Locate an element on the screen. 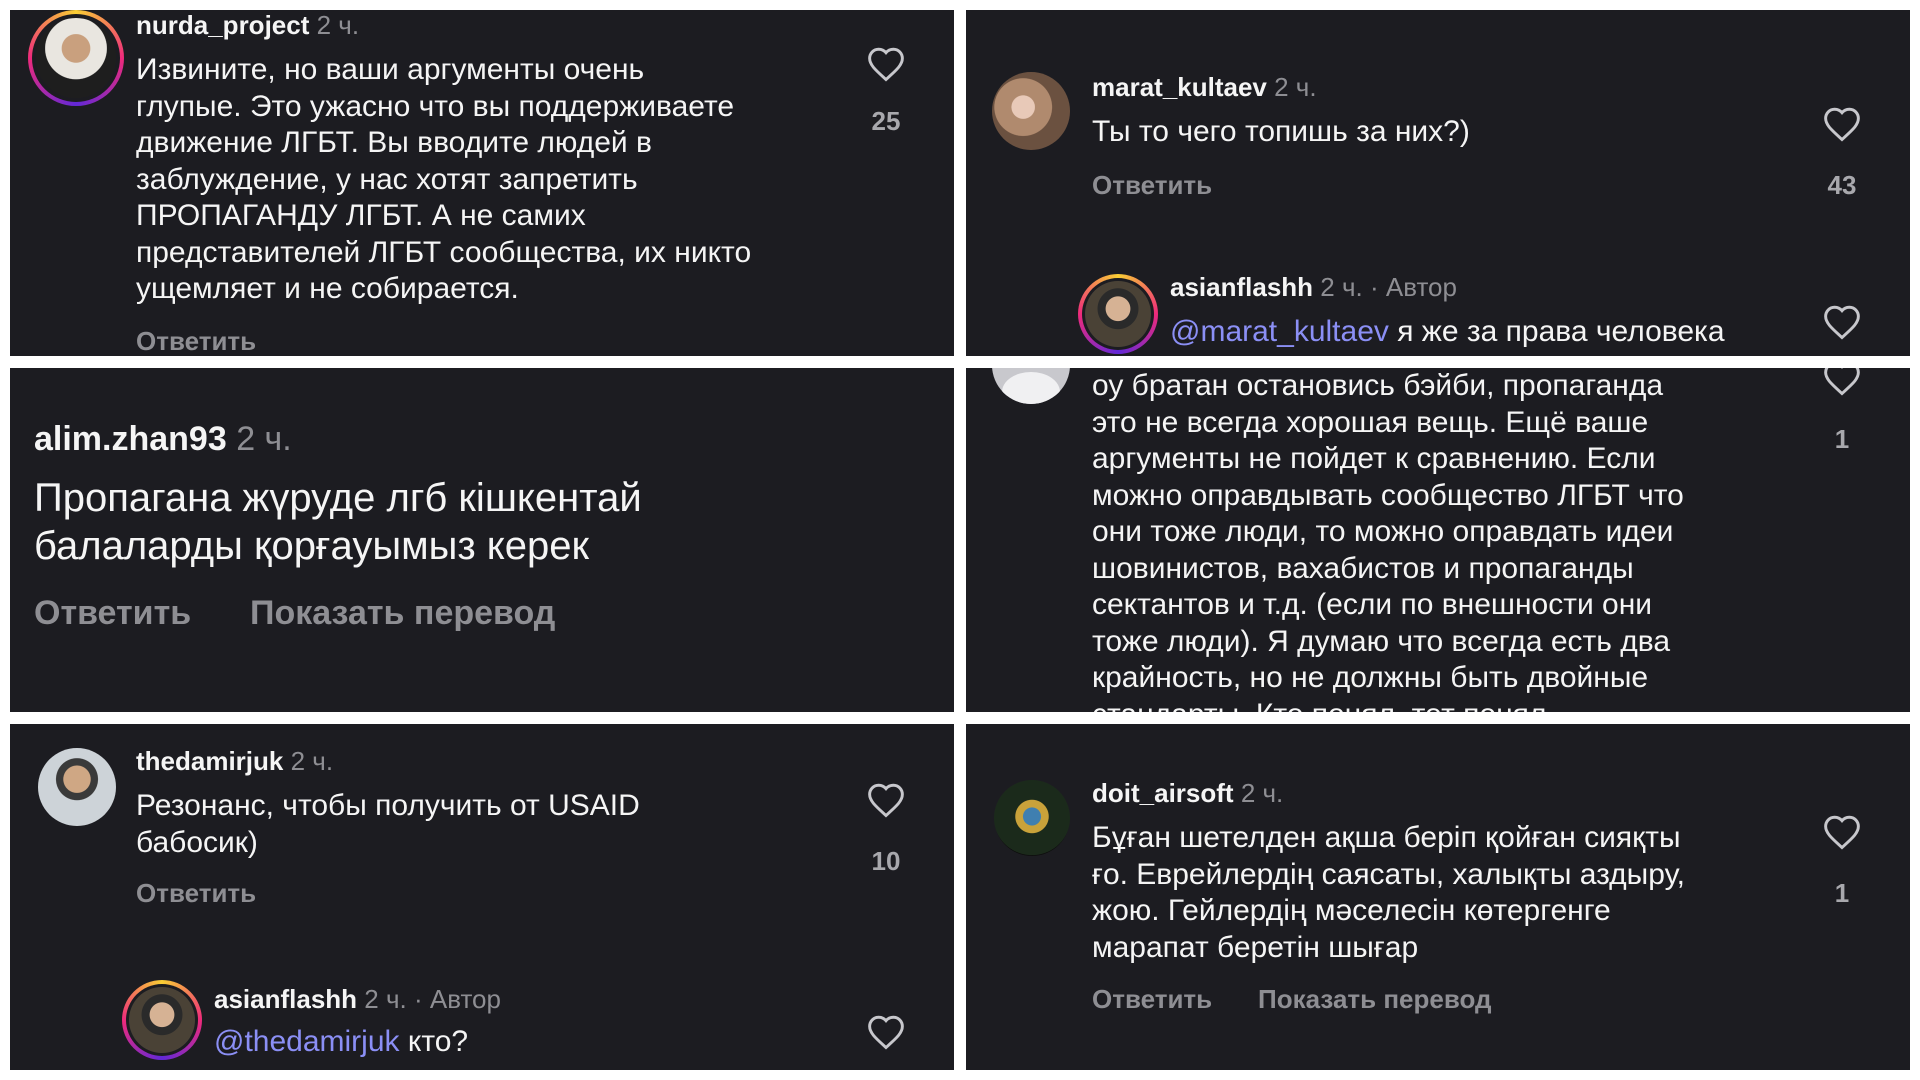 The image size is (1920, 1080). like-count: 43 is located at coordinates (1842, 185).